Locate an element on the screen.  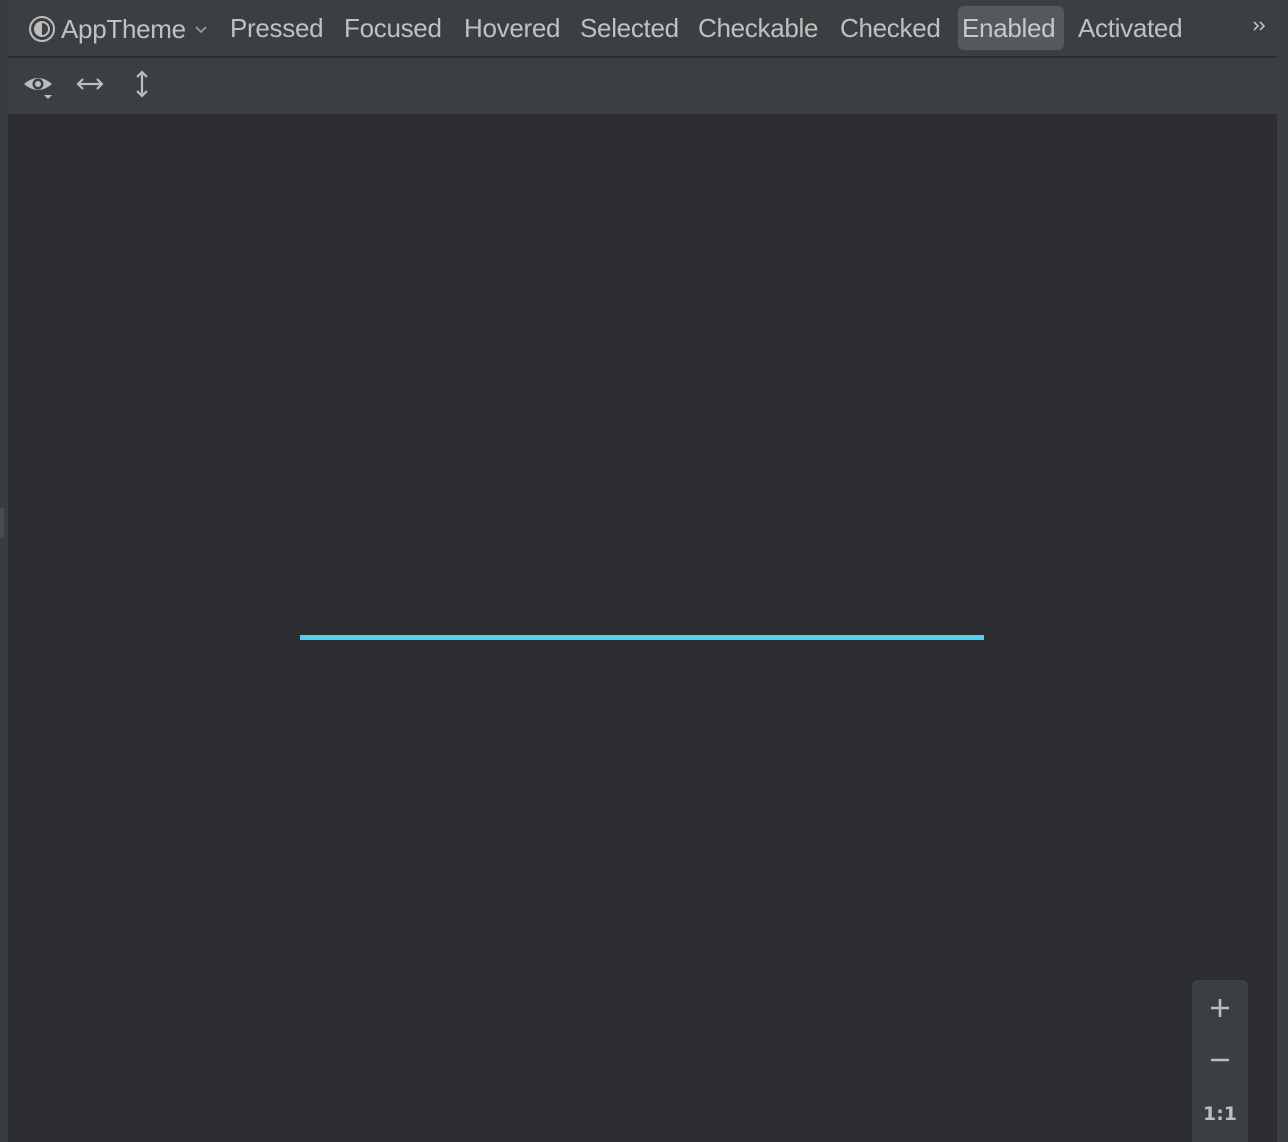
state-toggle-selected: Selected is located at coordinates (629, 28).